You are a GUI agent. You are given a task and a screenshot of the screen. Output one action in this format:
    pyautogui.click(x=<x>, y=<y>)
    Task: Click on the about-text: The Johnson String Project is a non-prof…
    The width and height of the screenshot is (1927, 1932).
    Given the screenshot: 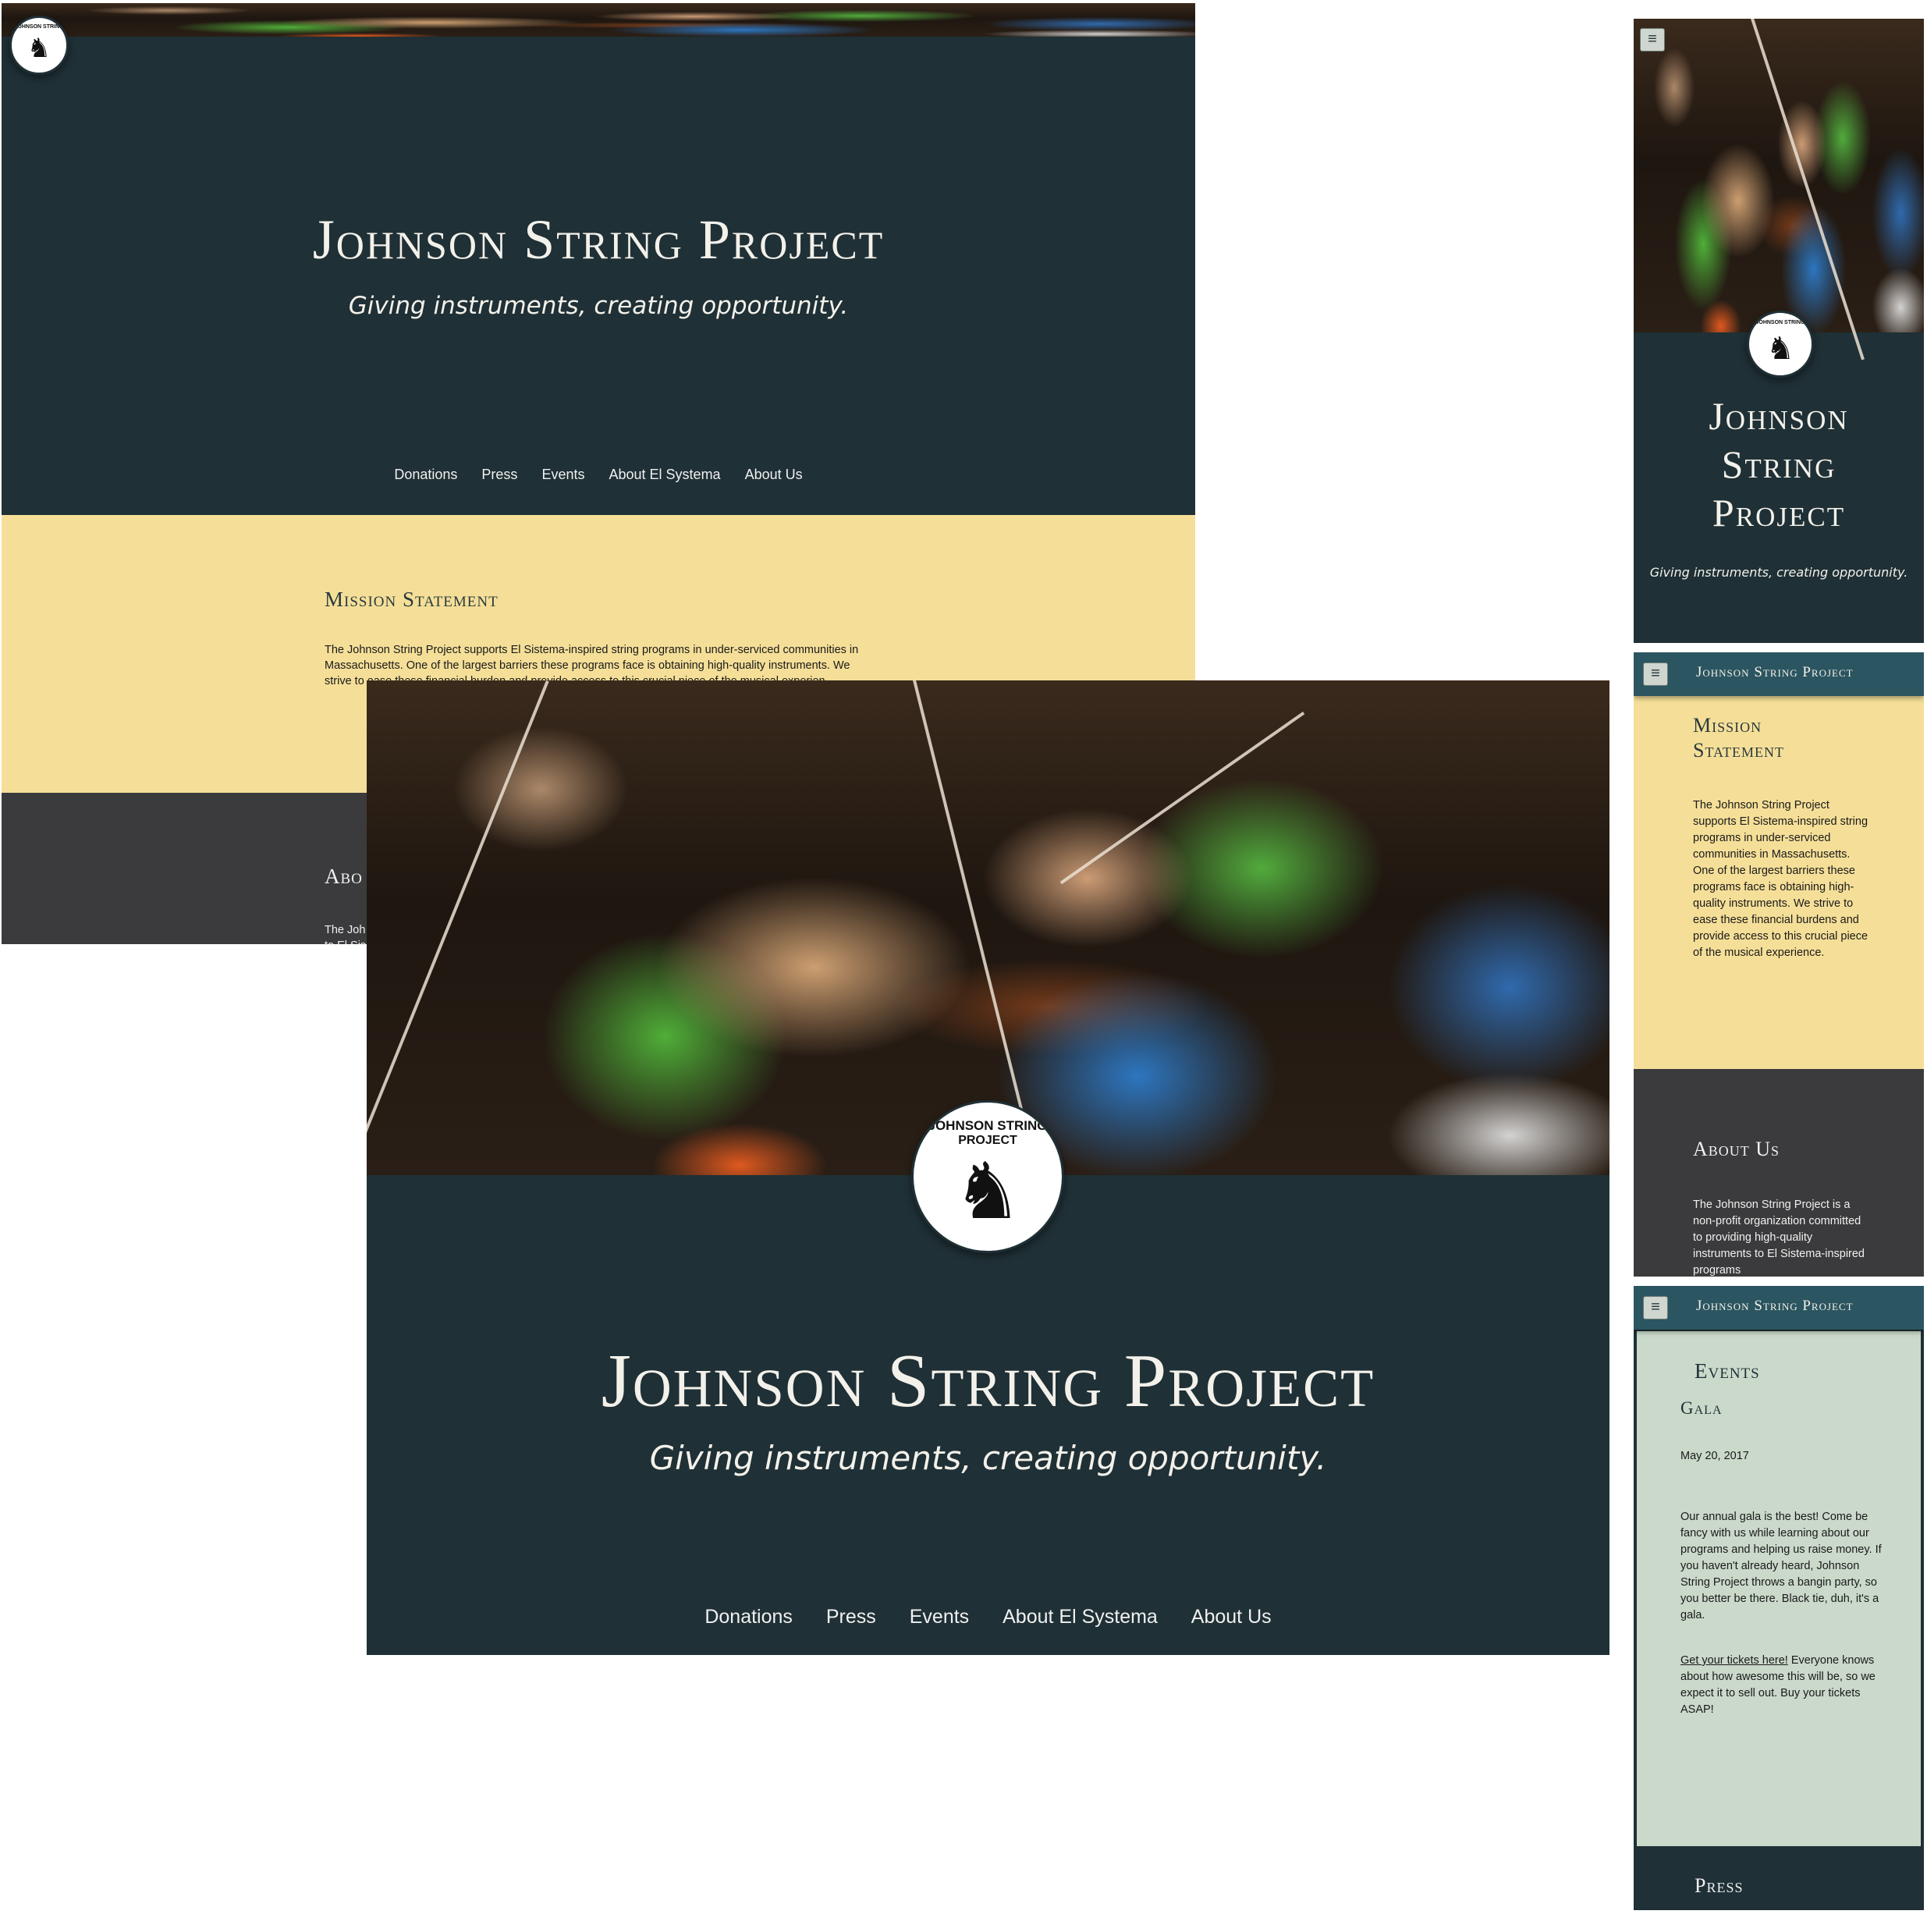 What is the action you would take?
    pyautogui.click(x=1779, y=1238)
    